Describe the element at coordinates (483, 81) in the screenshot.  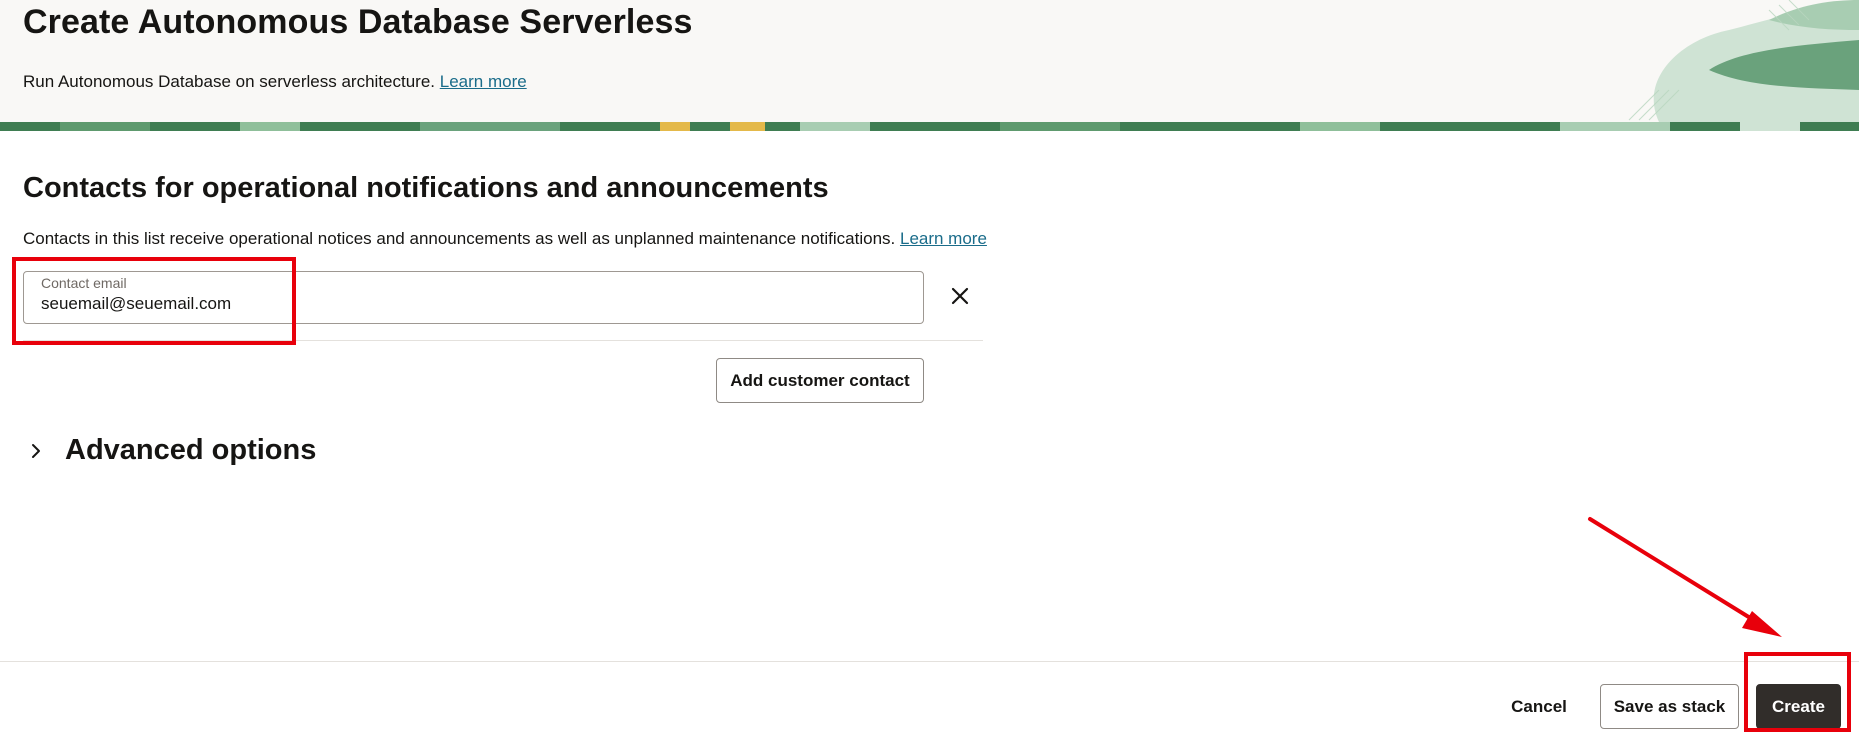
I see `header-learn-more-link: Learn more` at that location.